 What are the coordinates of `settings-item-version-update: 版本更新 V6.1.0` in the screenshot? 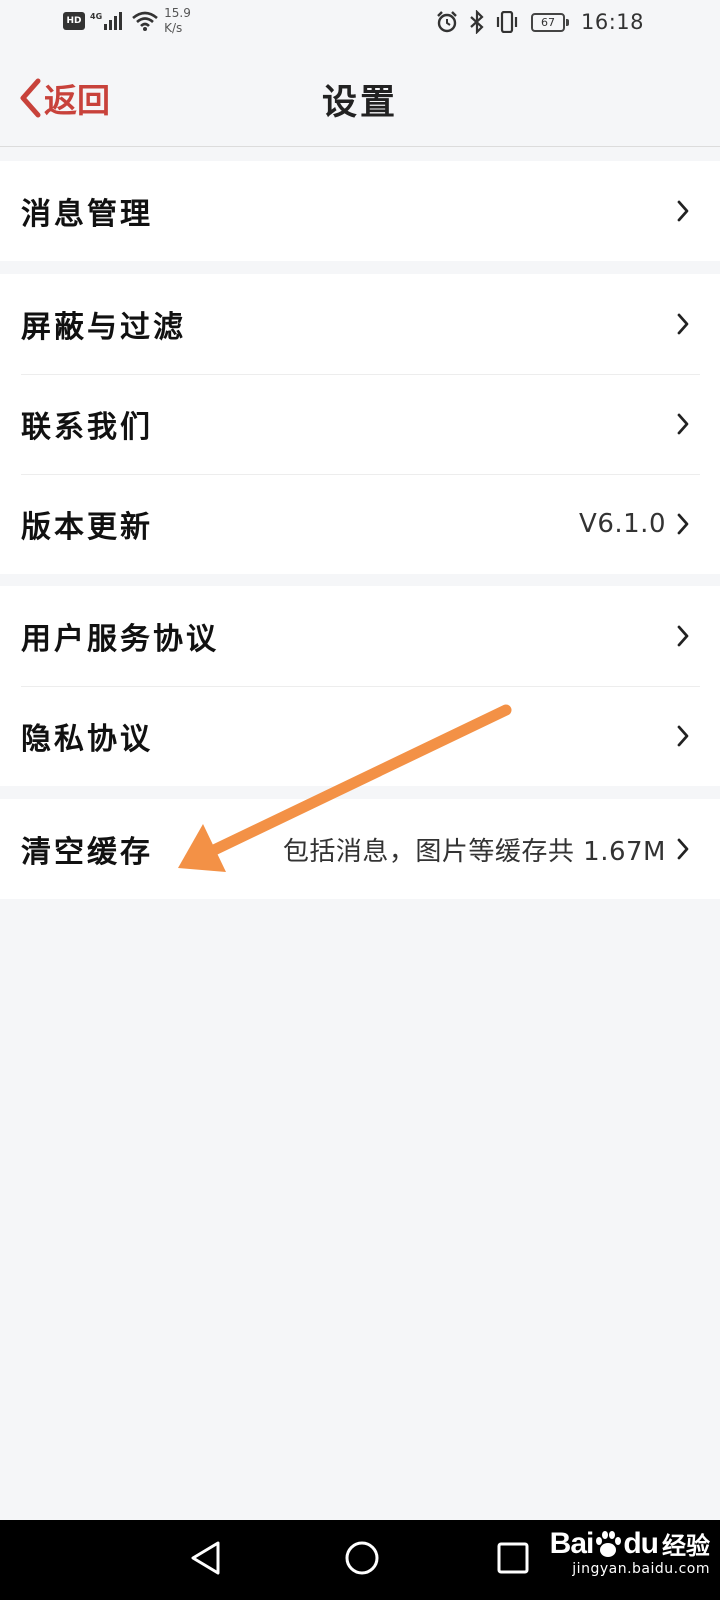 It's located at (360, 524).